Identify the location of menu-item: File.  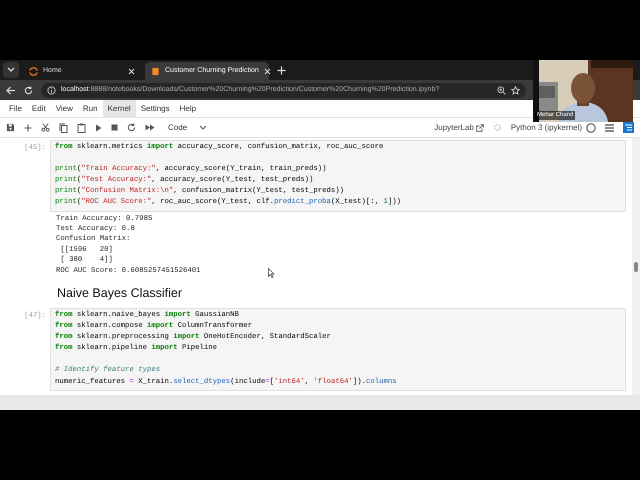
(15, 109).